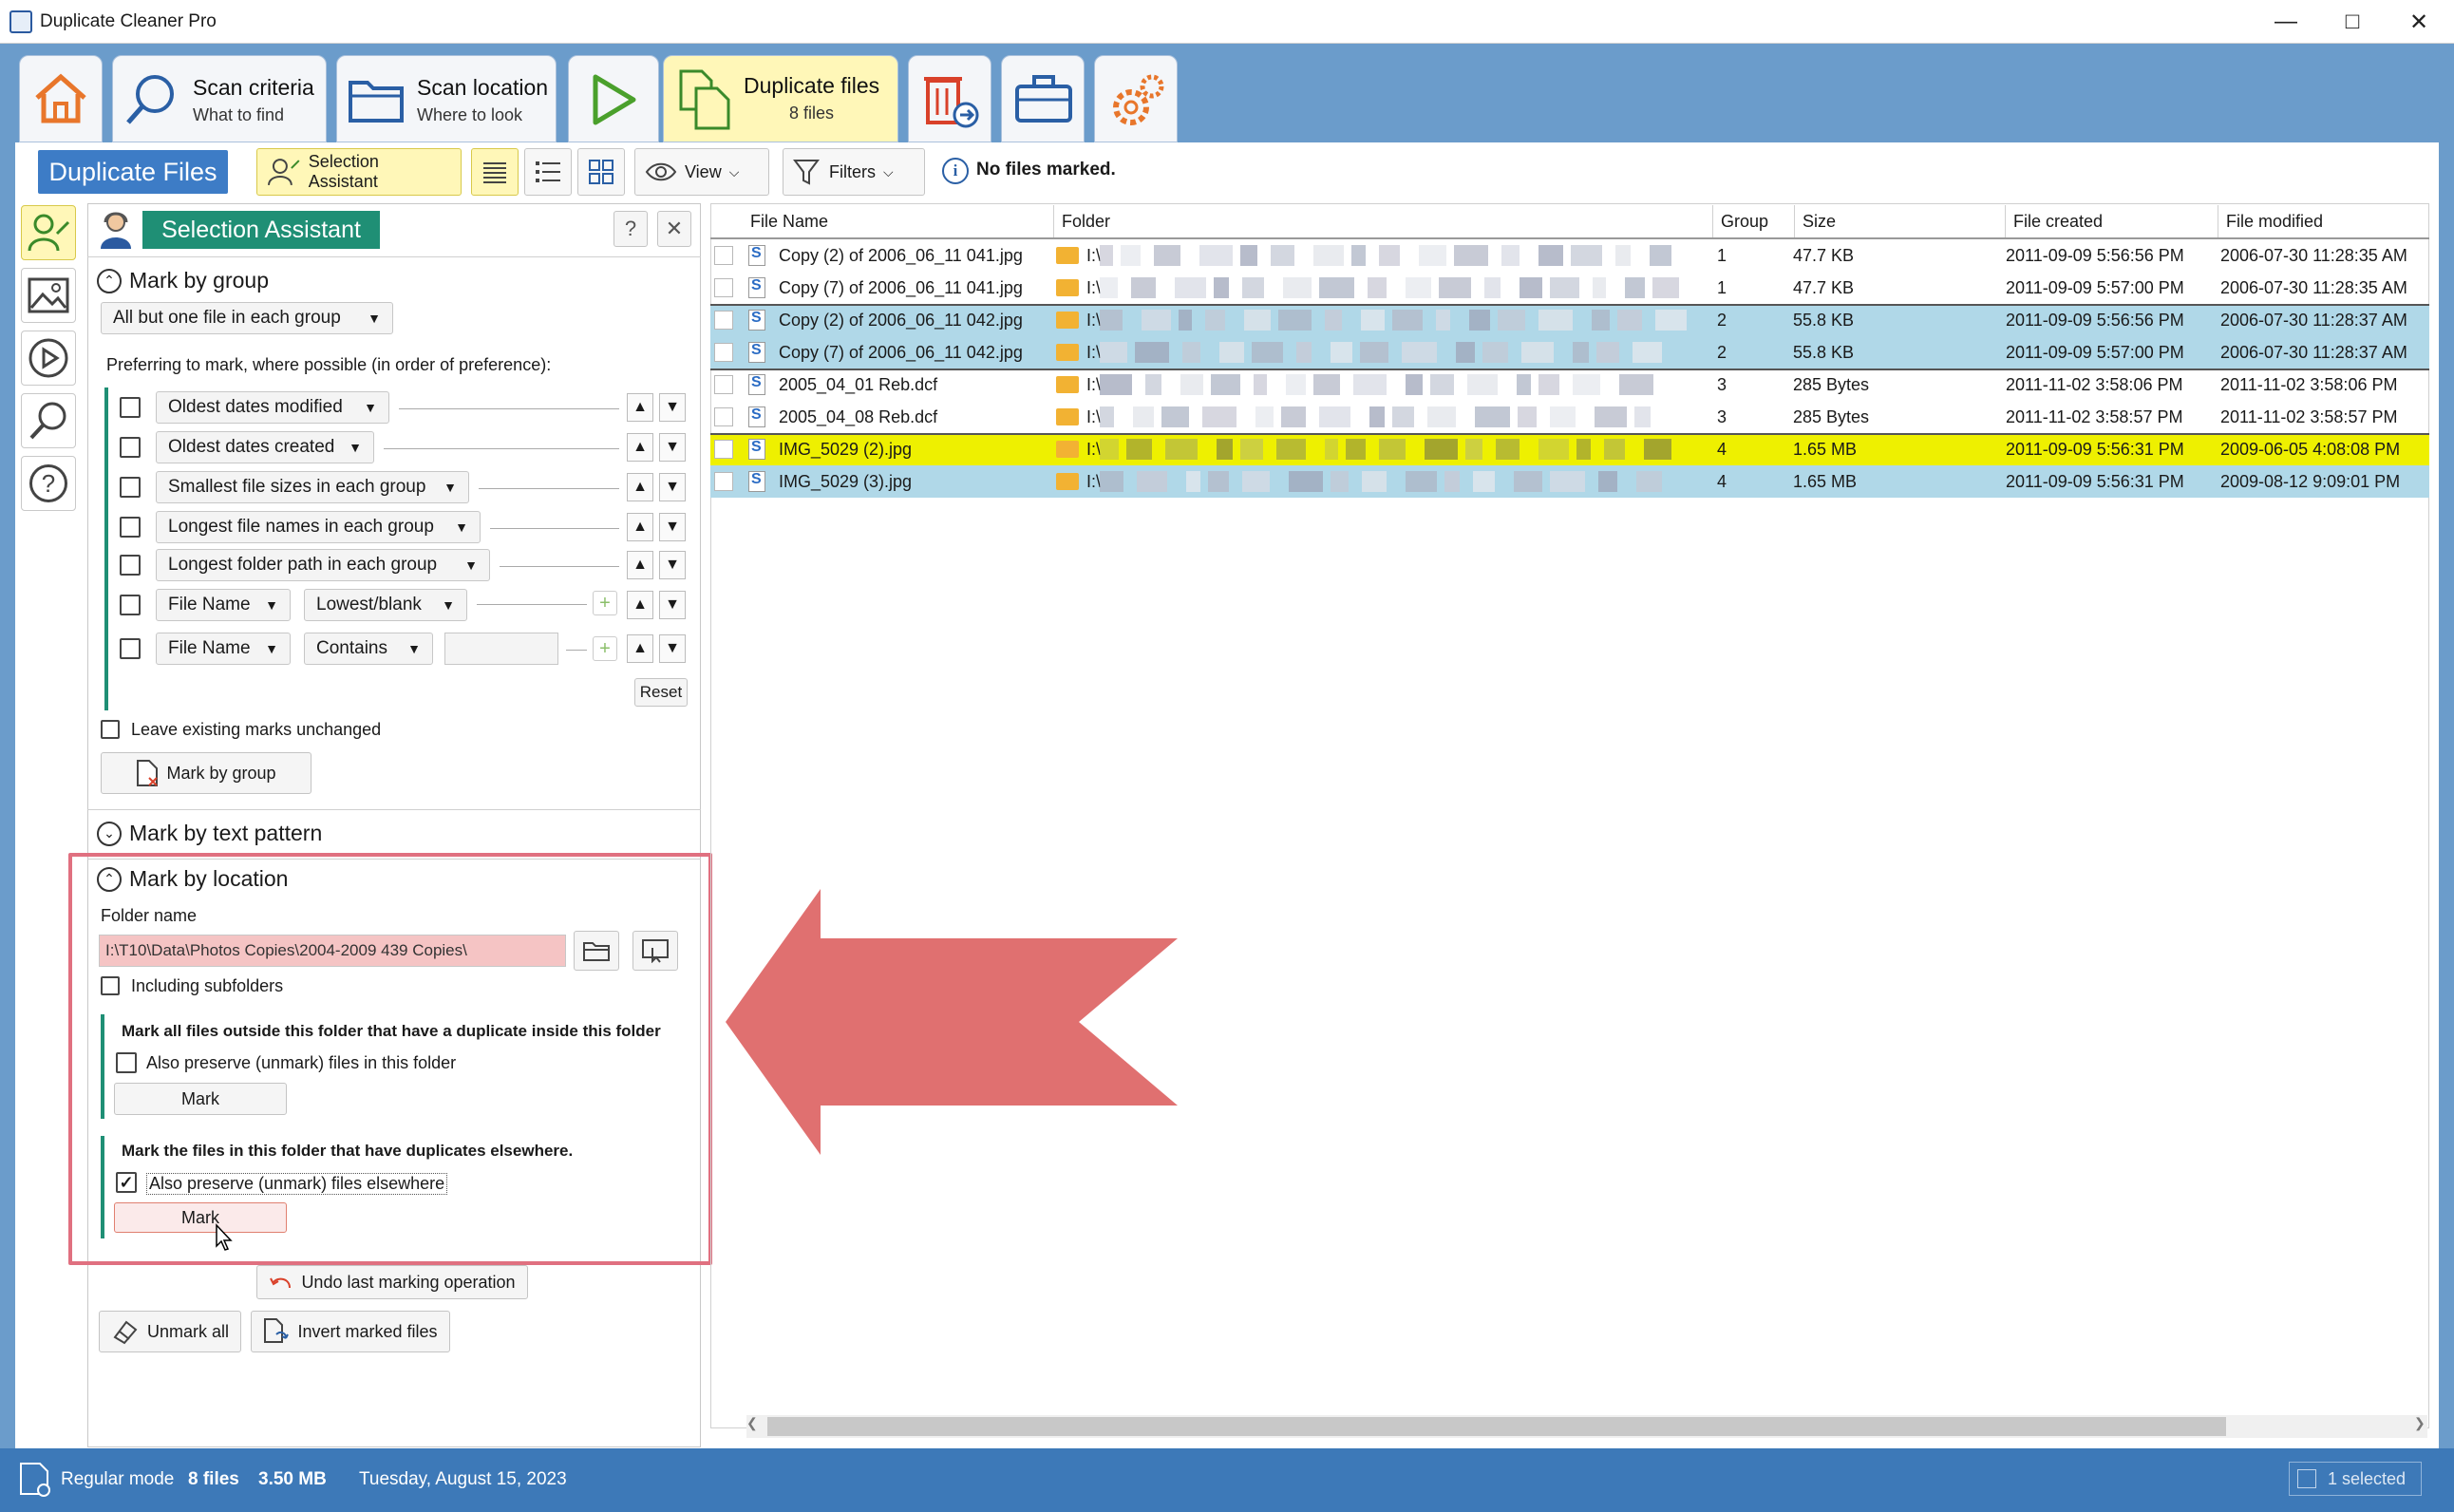  I want to click on rail-media-preview, so click(48, 359).